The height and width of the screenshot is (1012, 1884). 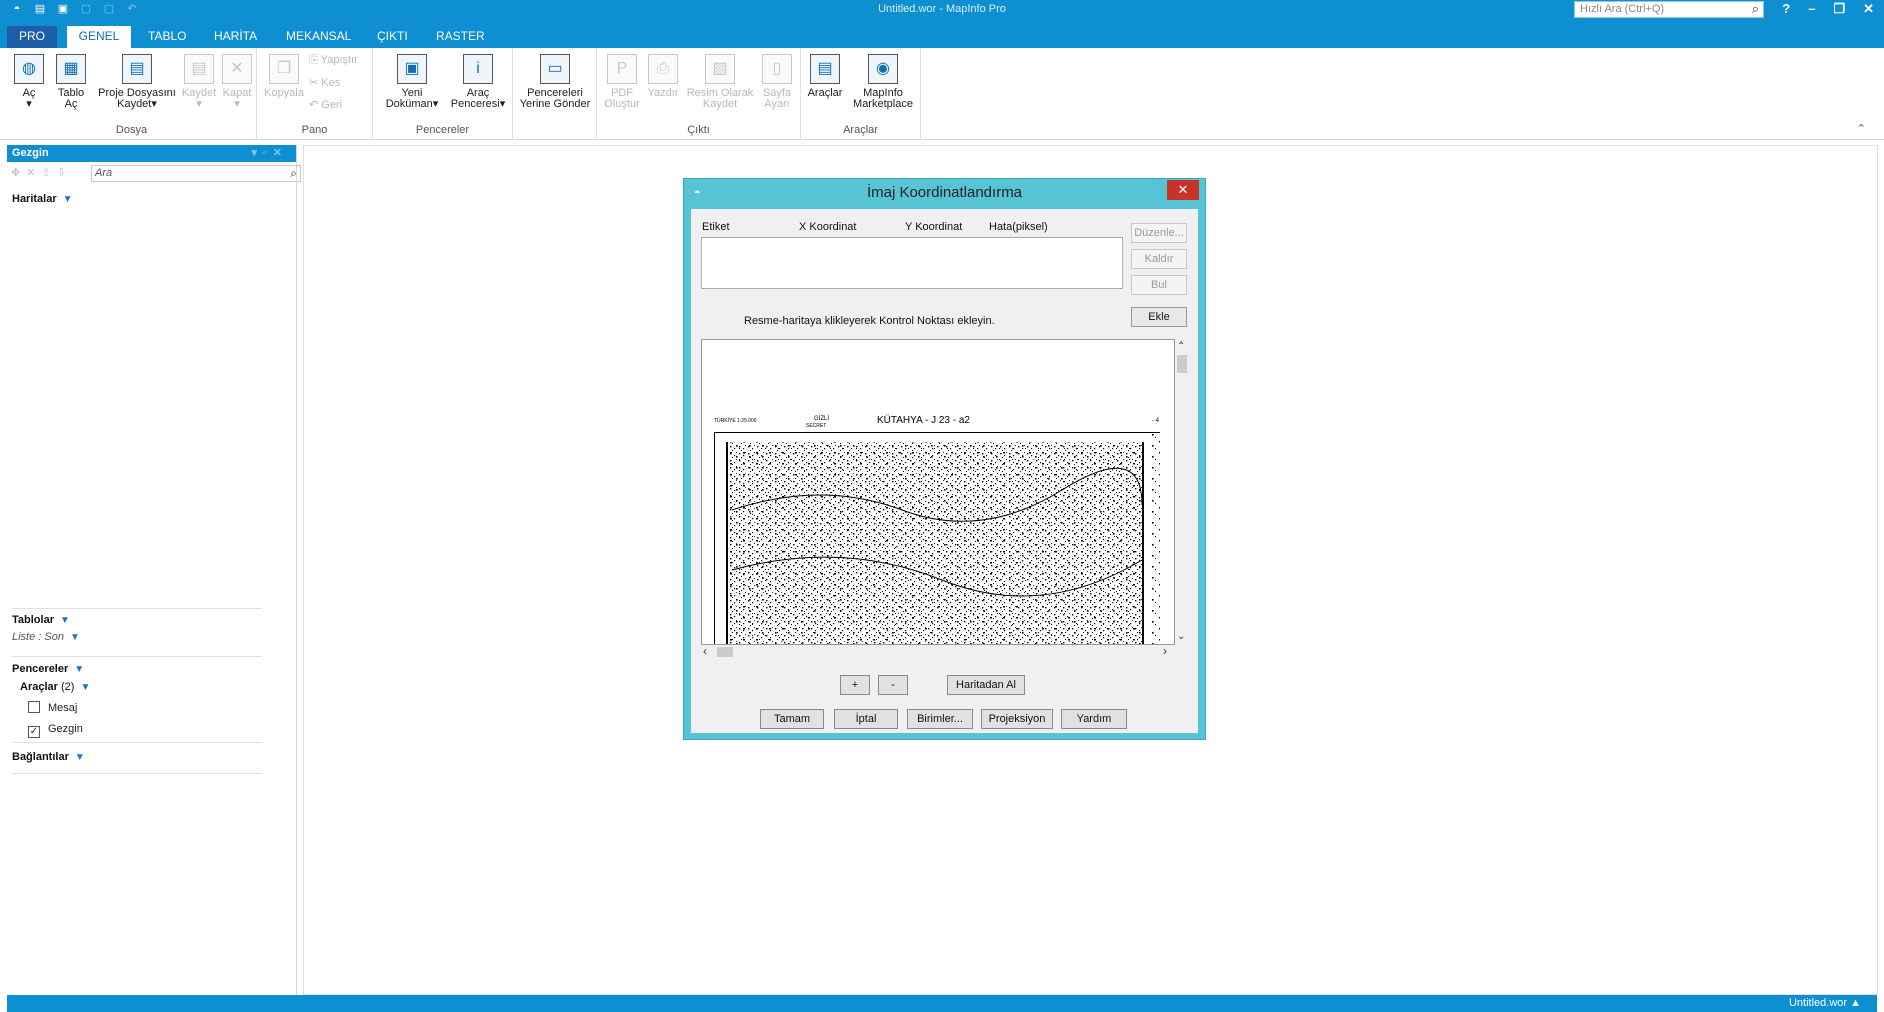 I want to click on section-baglantilar: Bağlantılar ▼, so click(x=48, y=757).